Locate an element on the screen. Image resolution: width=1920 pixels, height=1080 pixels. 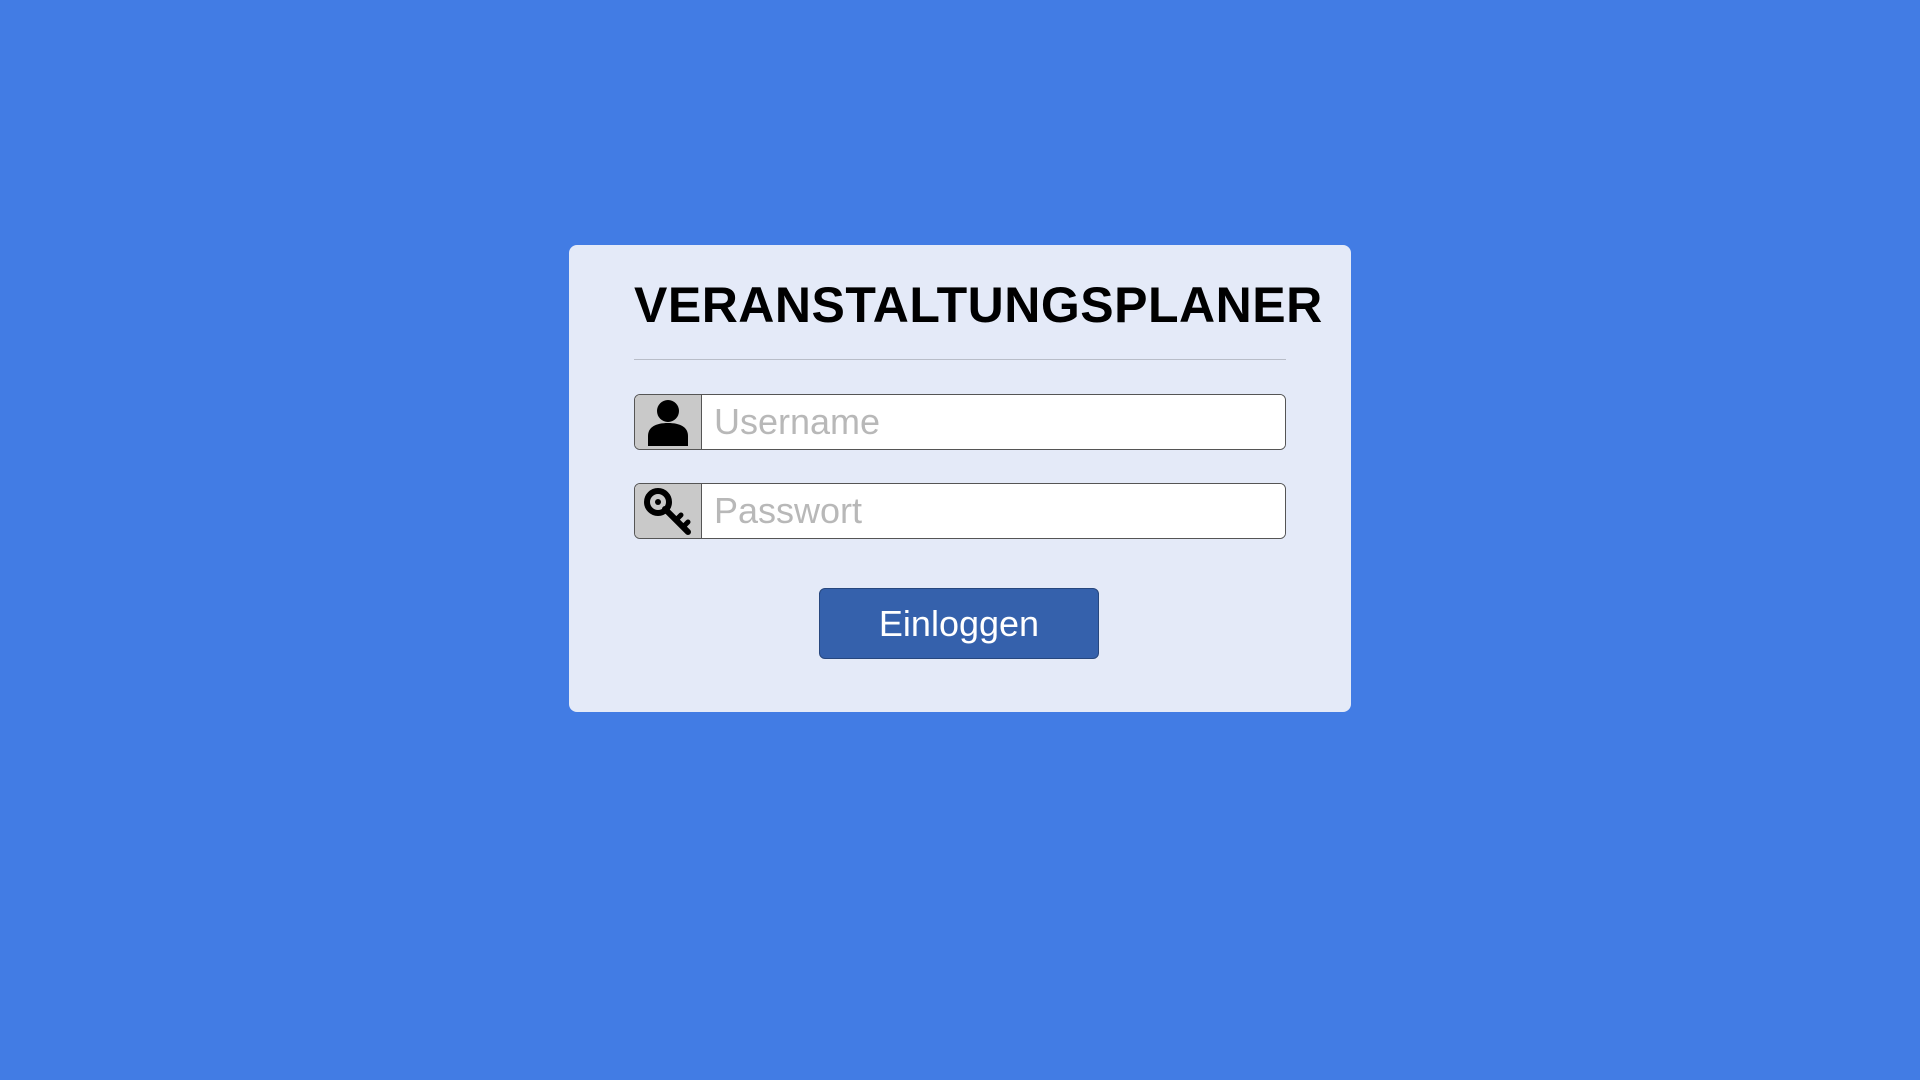
username-field-group is located at coordinates (960, 422).